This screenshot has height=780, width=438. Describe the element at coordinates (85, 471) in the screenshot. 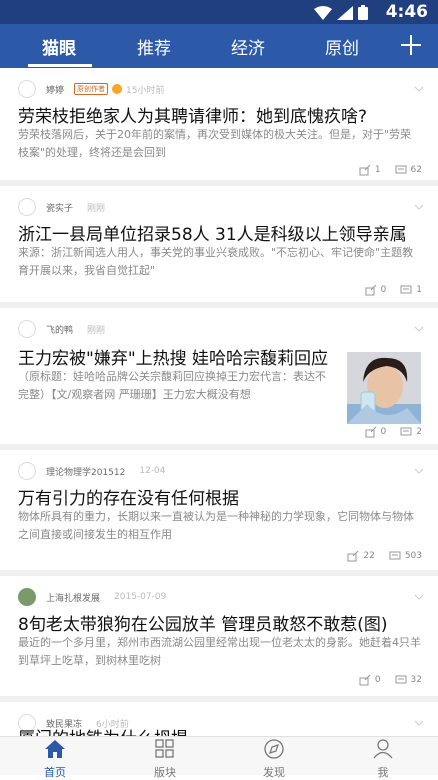

I see `author-name: 理论物理学201512` at that location.